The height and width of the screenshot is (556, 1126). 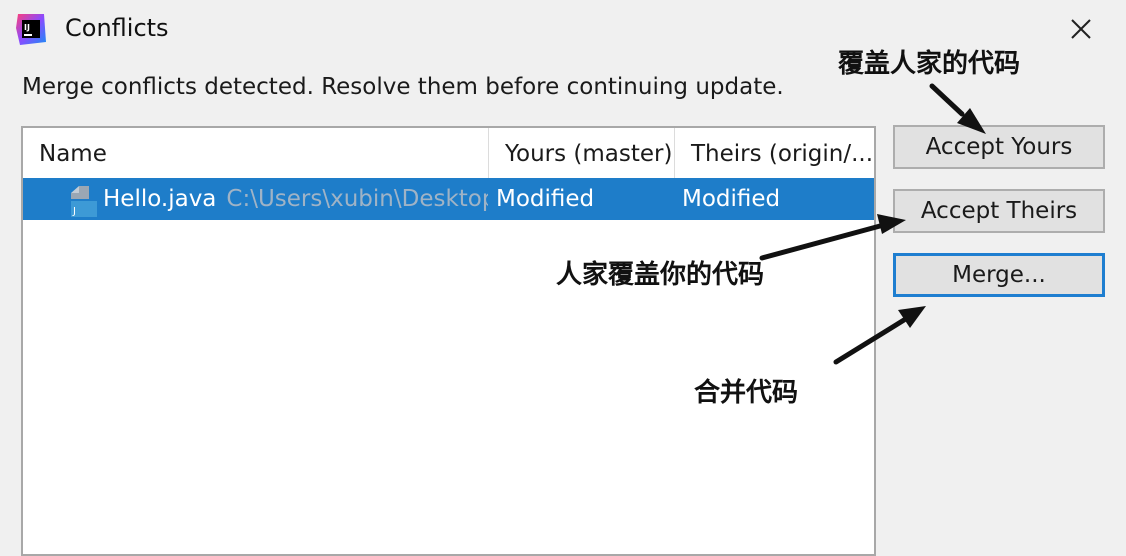 I want to click on svg-text: IJ, so click(x=27, y=27).